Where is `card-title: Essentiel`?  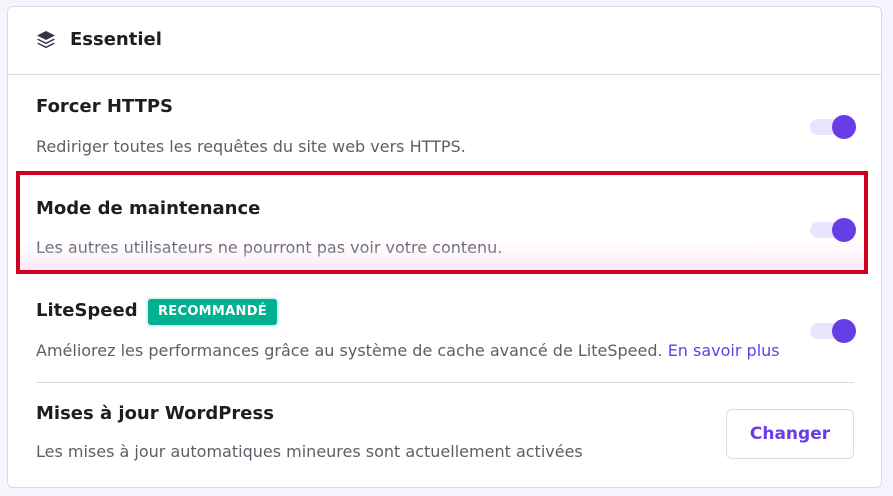 card-title: Essentiel is located at coordinates (116, 39).